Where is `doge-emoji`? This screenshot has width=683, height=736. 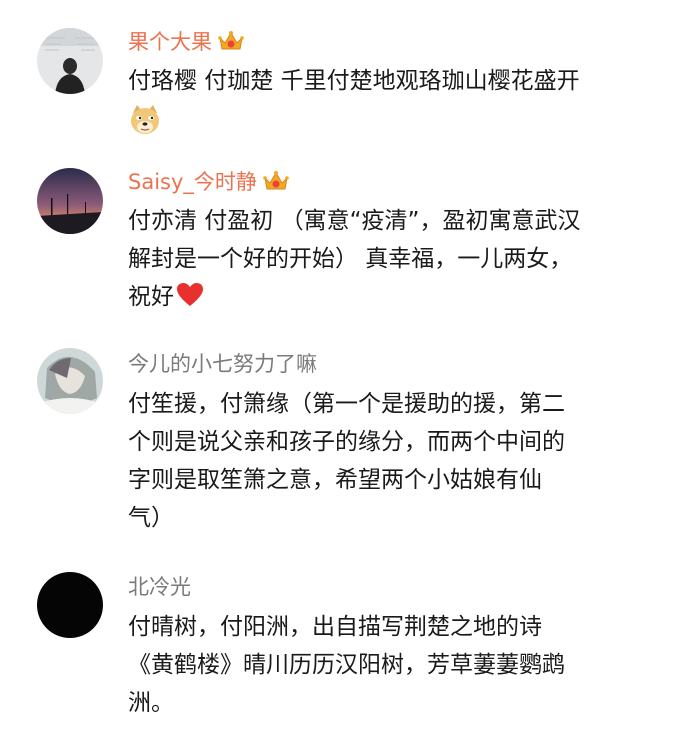
doge-emoji is located at coordinates (145, 120).